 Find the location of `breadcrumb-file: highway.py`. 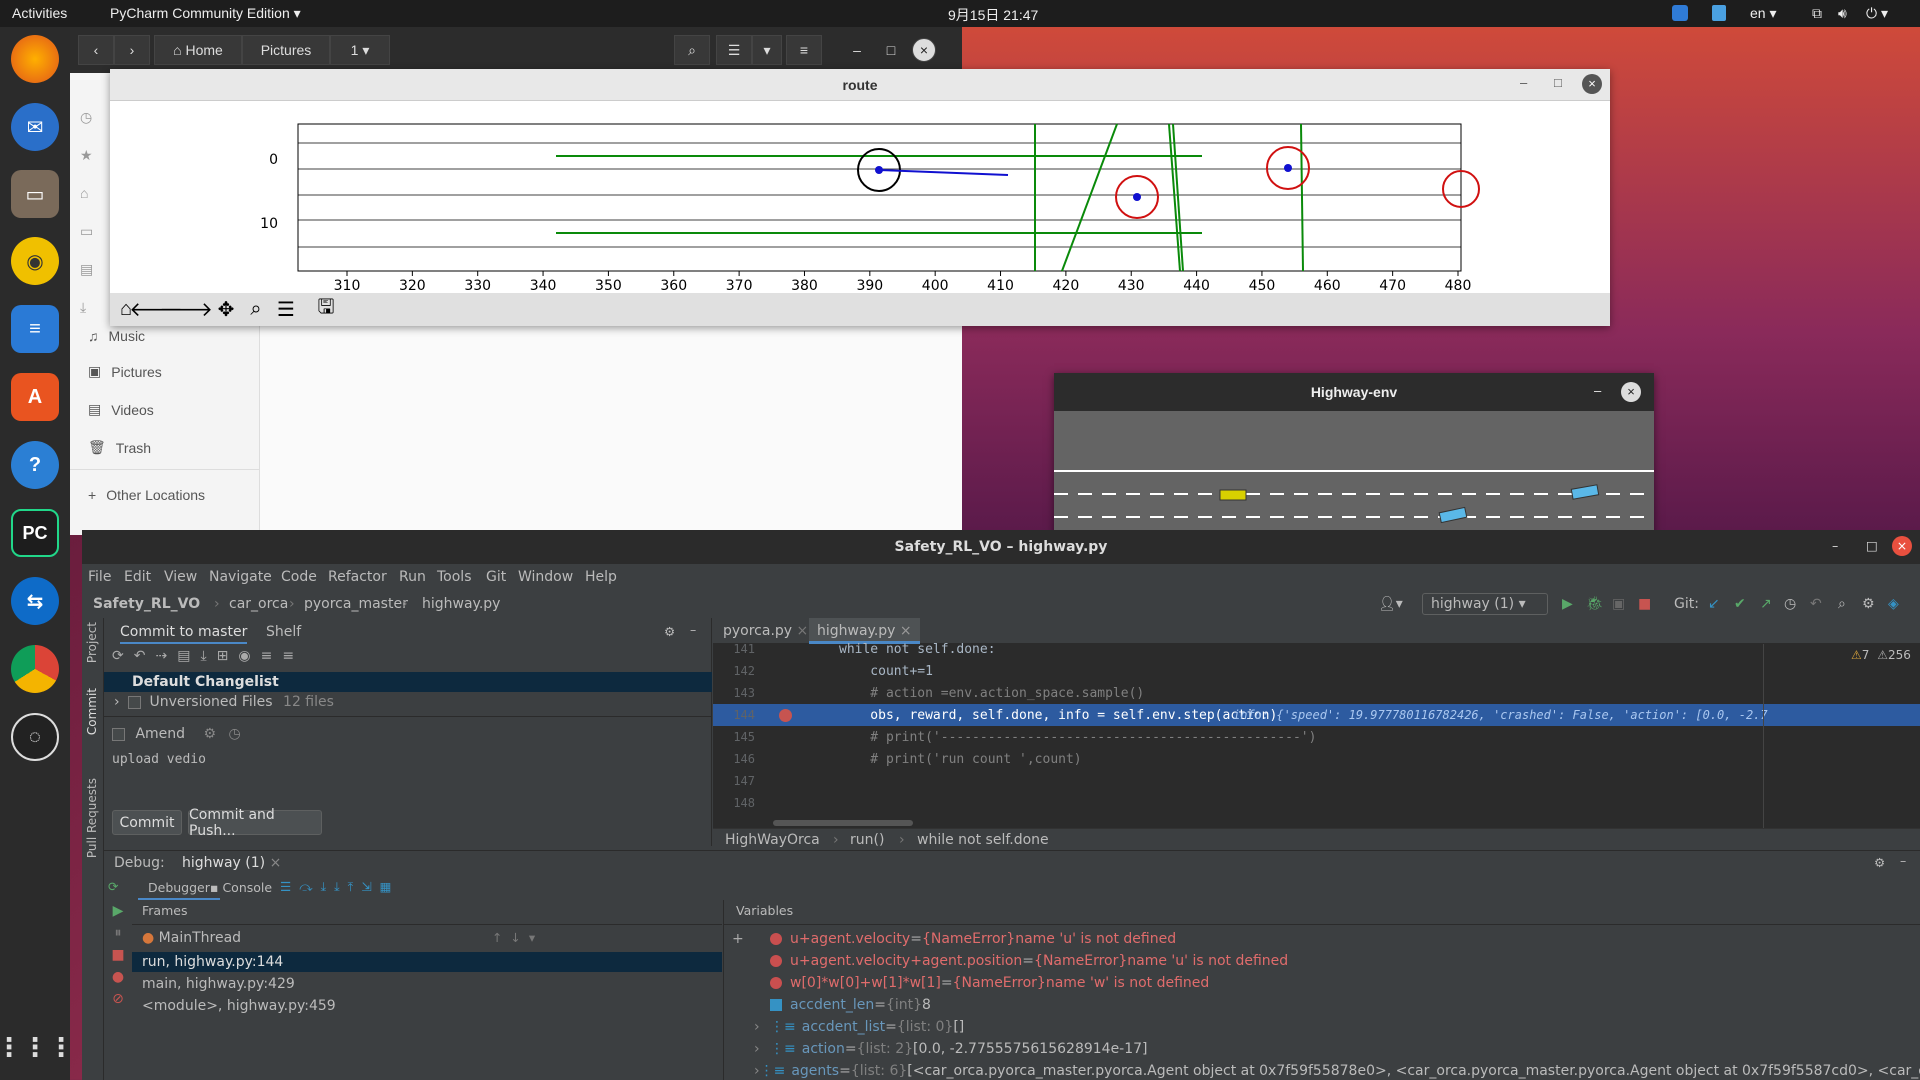

breadcrumb-file: highway.py is located at coordinates (461, 604).